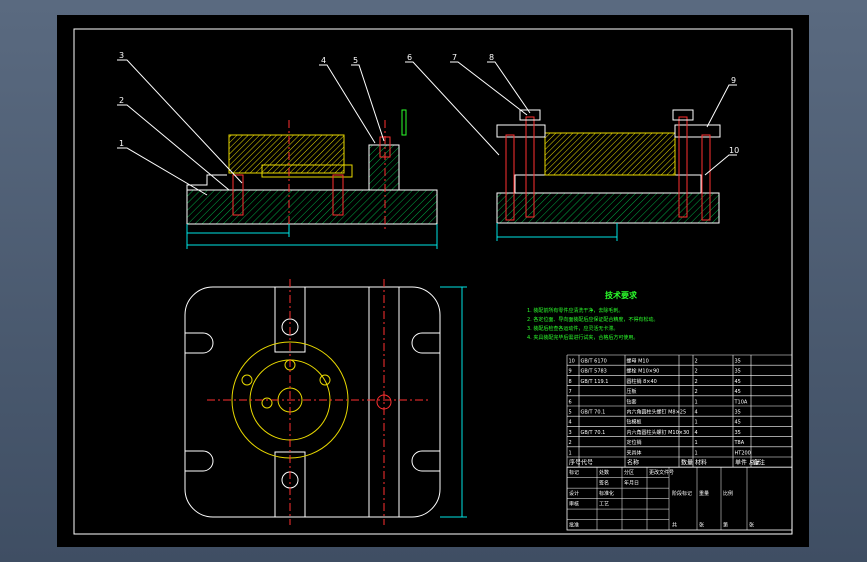 Image resolution: width=867 pixels, height=562 pixels. What do you see at coordinates (521, 131) in the screenshot?
I see `side-clamp-left` at bounding box center [521, 131].